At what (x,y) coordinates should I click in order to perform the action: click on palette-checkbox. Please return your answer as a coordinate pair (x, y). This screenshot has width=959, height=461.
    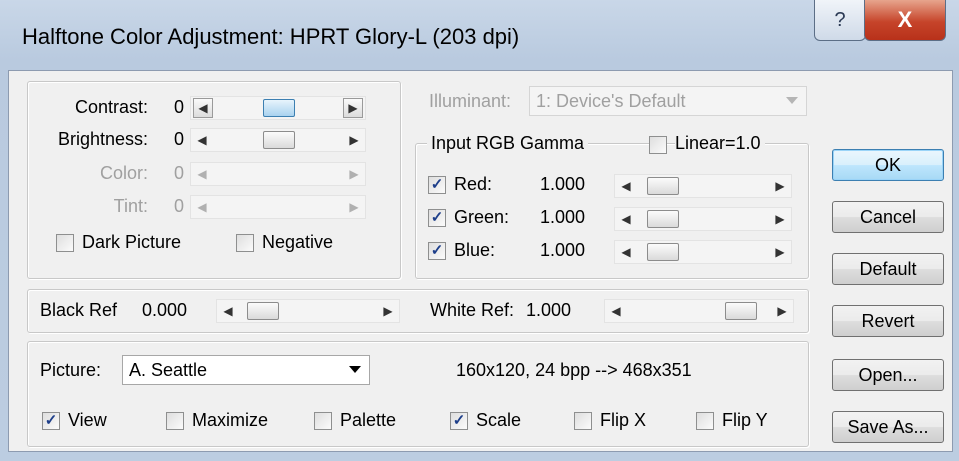
    Looking at the image, I should click on (323, 421).